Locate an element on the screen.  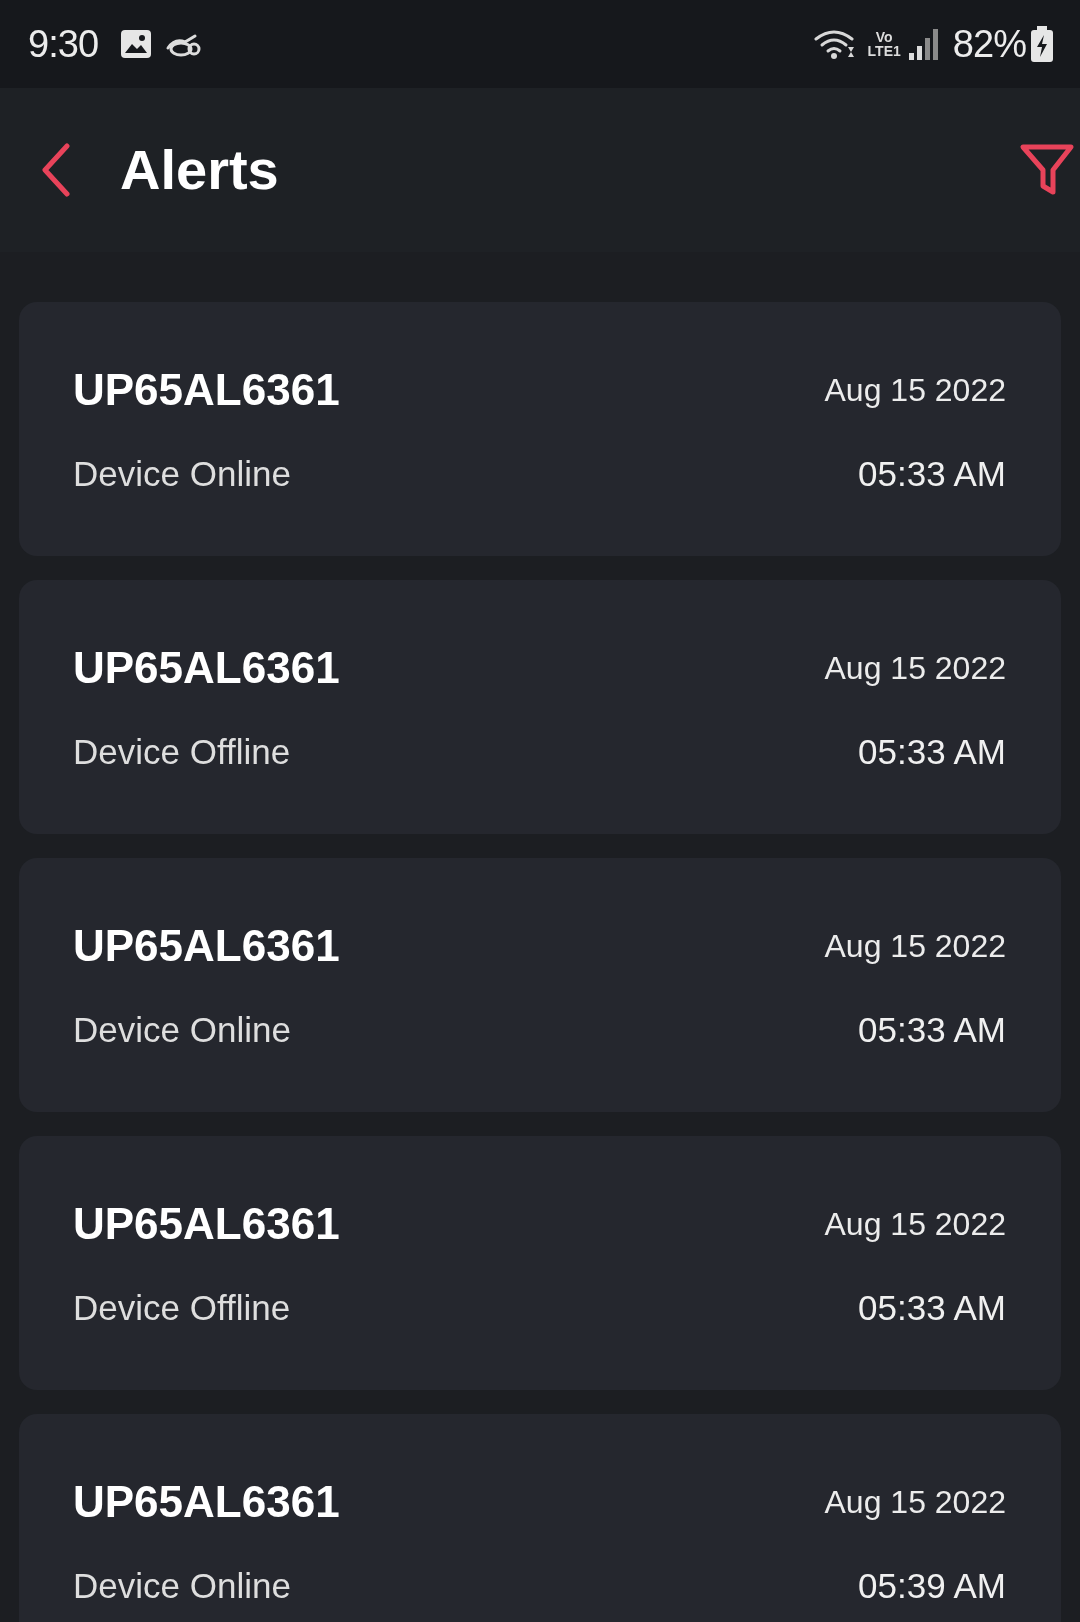
signal-bars-icon is located at coordinates (923, 44).